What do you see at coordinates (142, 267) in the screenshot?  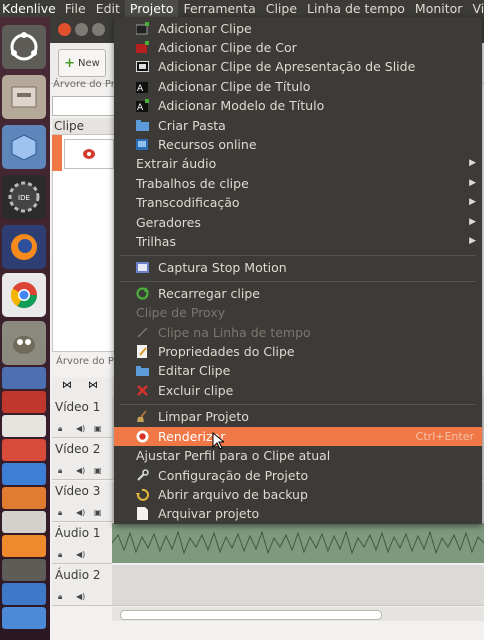 I see `stop-motion-icon` at bounding box center [142, 267].